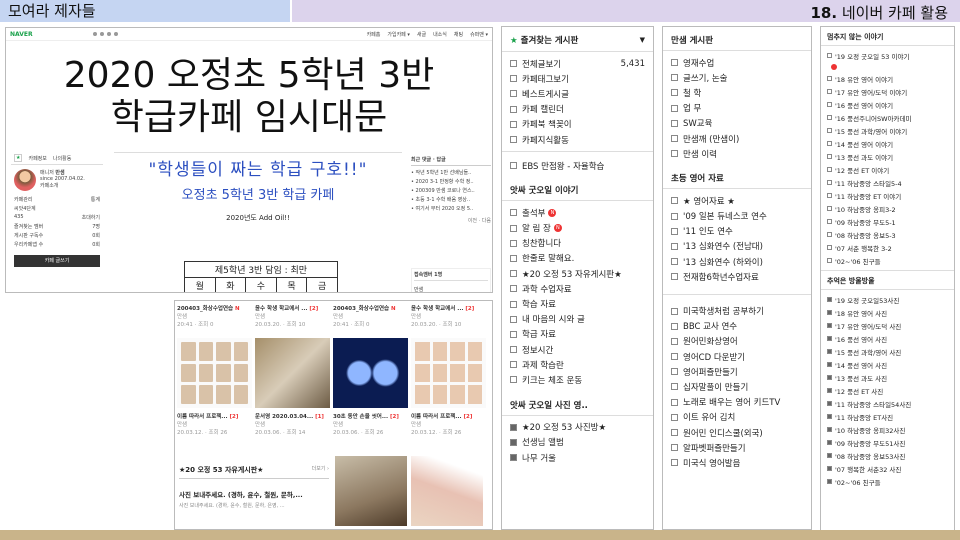 This screenshot has width=960, height=540. I want to click on menu-cafe-home: 카페홈, so click(374, 34).